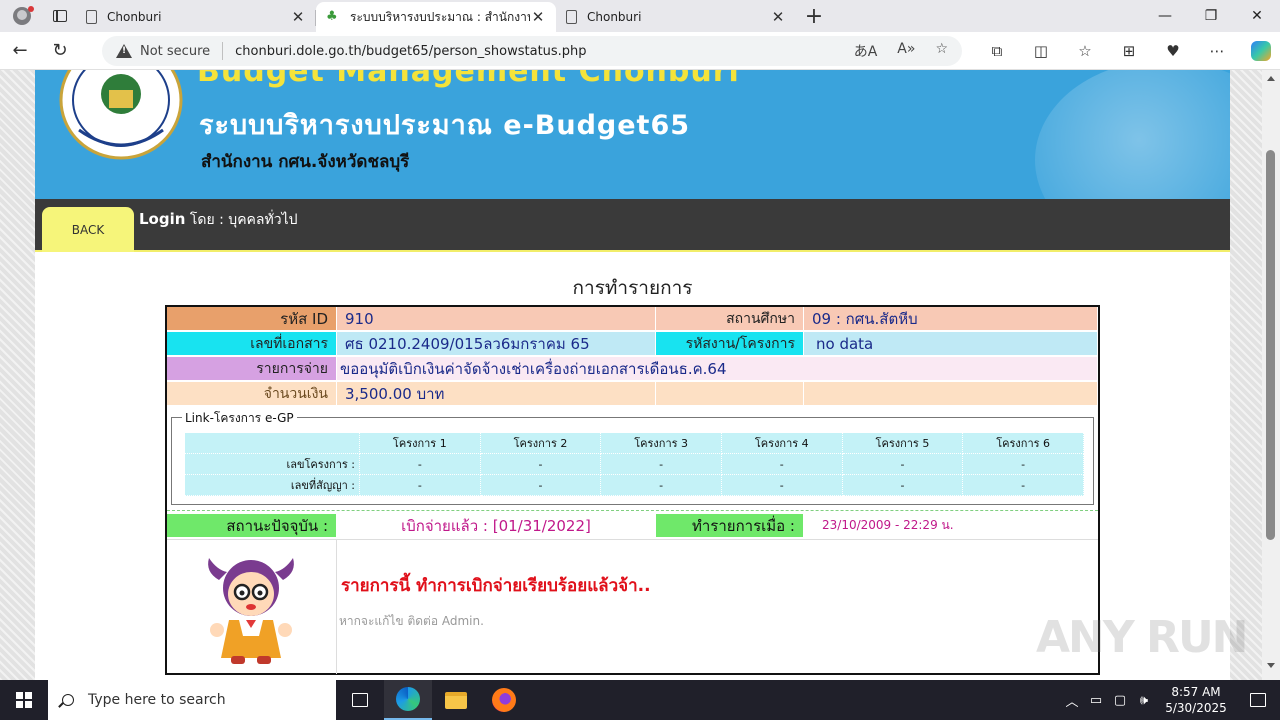 Image resolution: width=1280 pixels, height=720 pixels. Describe the element at coordinates (124, 51) in the screenshot. I see `warning-icon` at that location.